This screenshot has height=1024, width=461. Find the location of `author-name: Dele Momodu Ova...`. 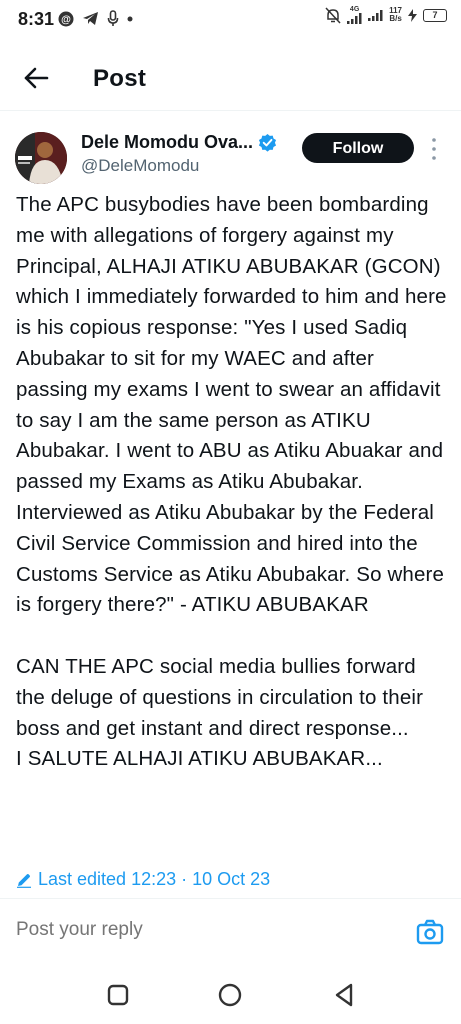

author-name: Dele Momodu Ova... is located at coordinates (167, 142).